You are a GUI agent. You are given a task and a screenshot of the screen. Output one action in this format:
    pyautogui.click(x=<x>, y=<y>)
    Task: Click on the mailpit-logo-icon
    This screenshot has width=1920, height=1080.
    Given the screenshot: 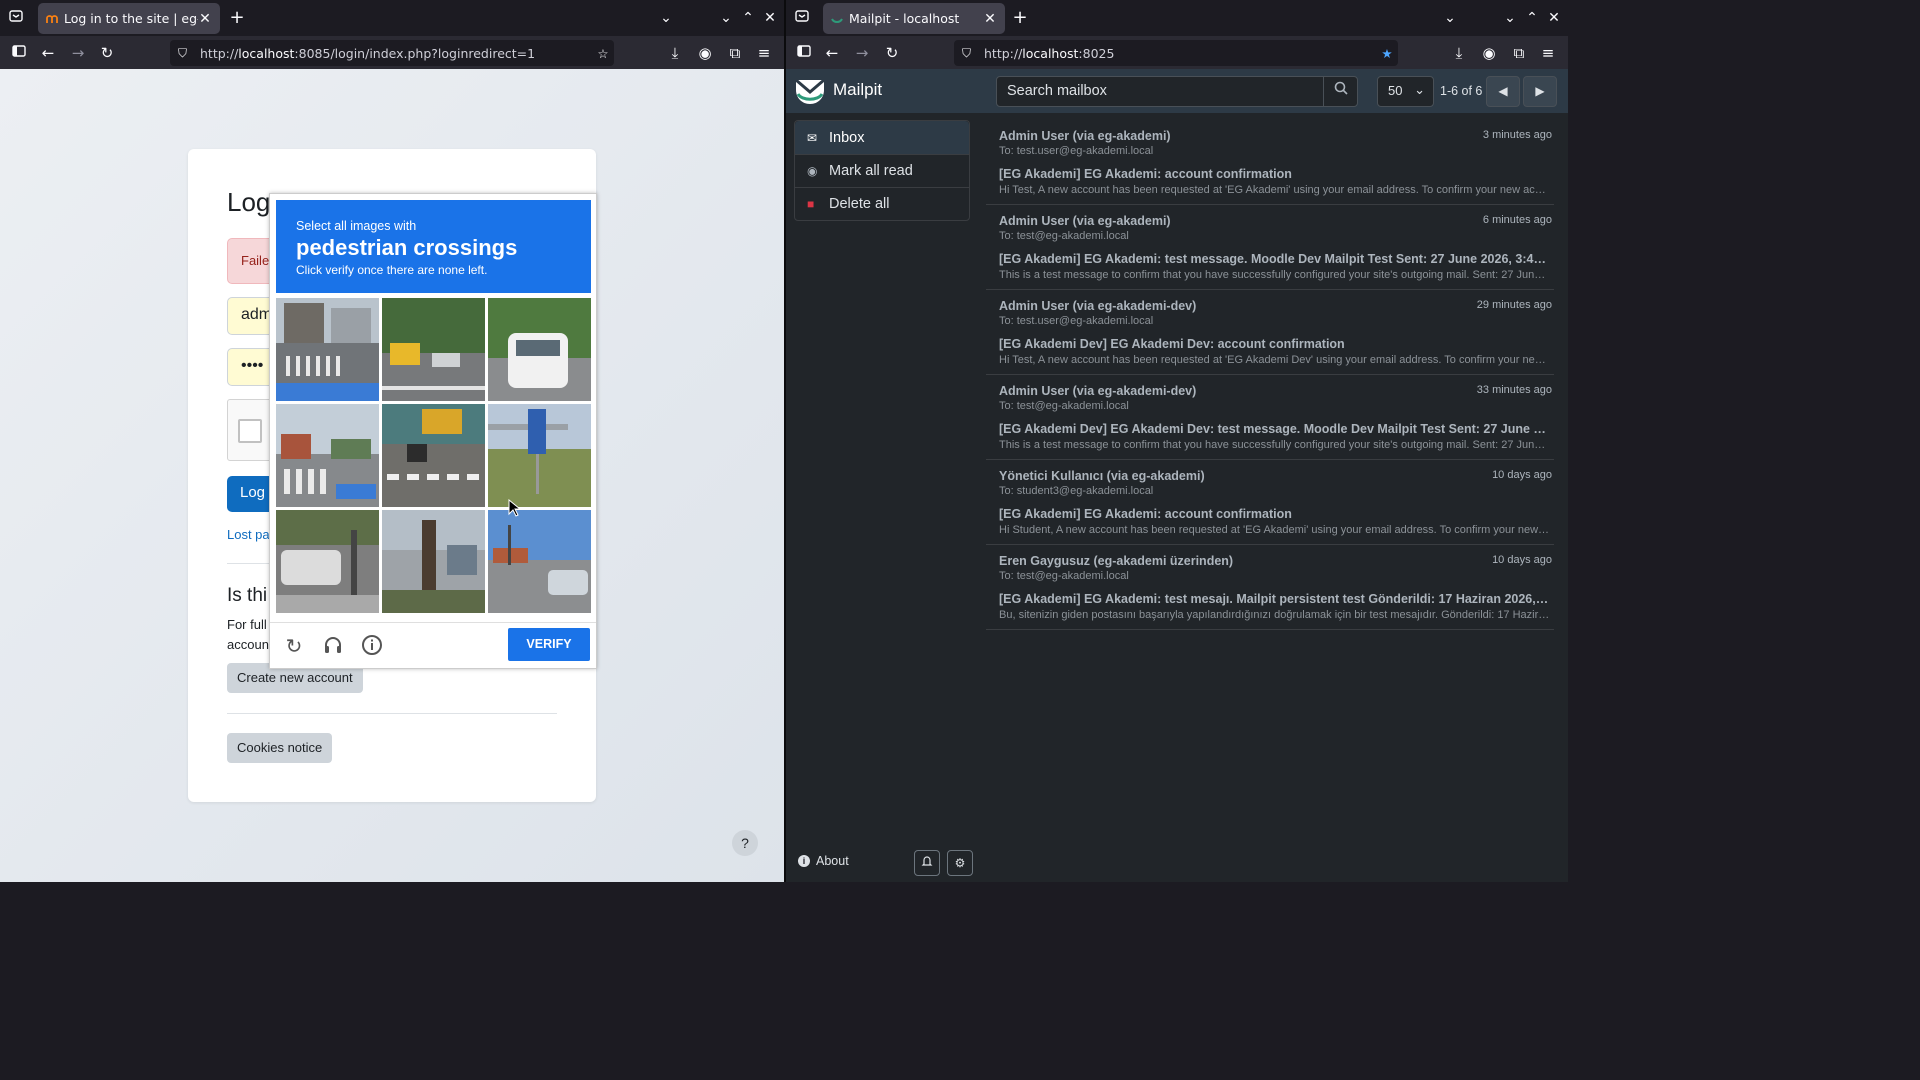 What is the action you would take?
    pyautogui.click(x=810, y=91)
    